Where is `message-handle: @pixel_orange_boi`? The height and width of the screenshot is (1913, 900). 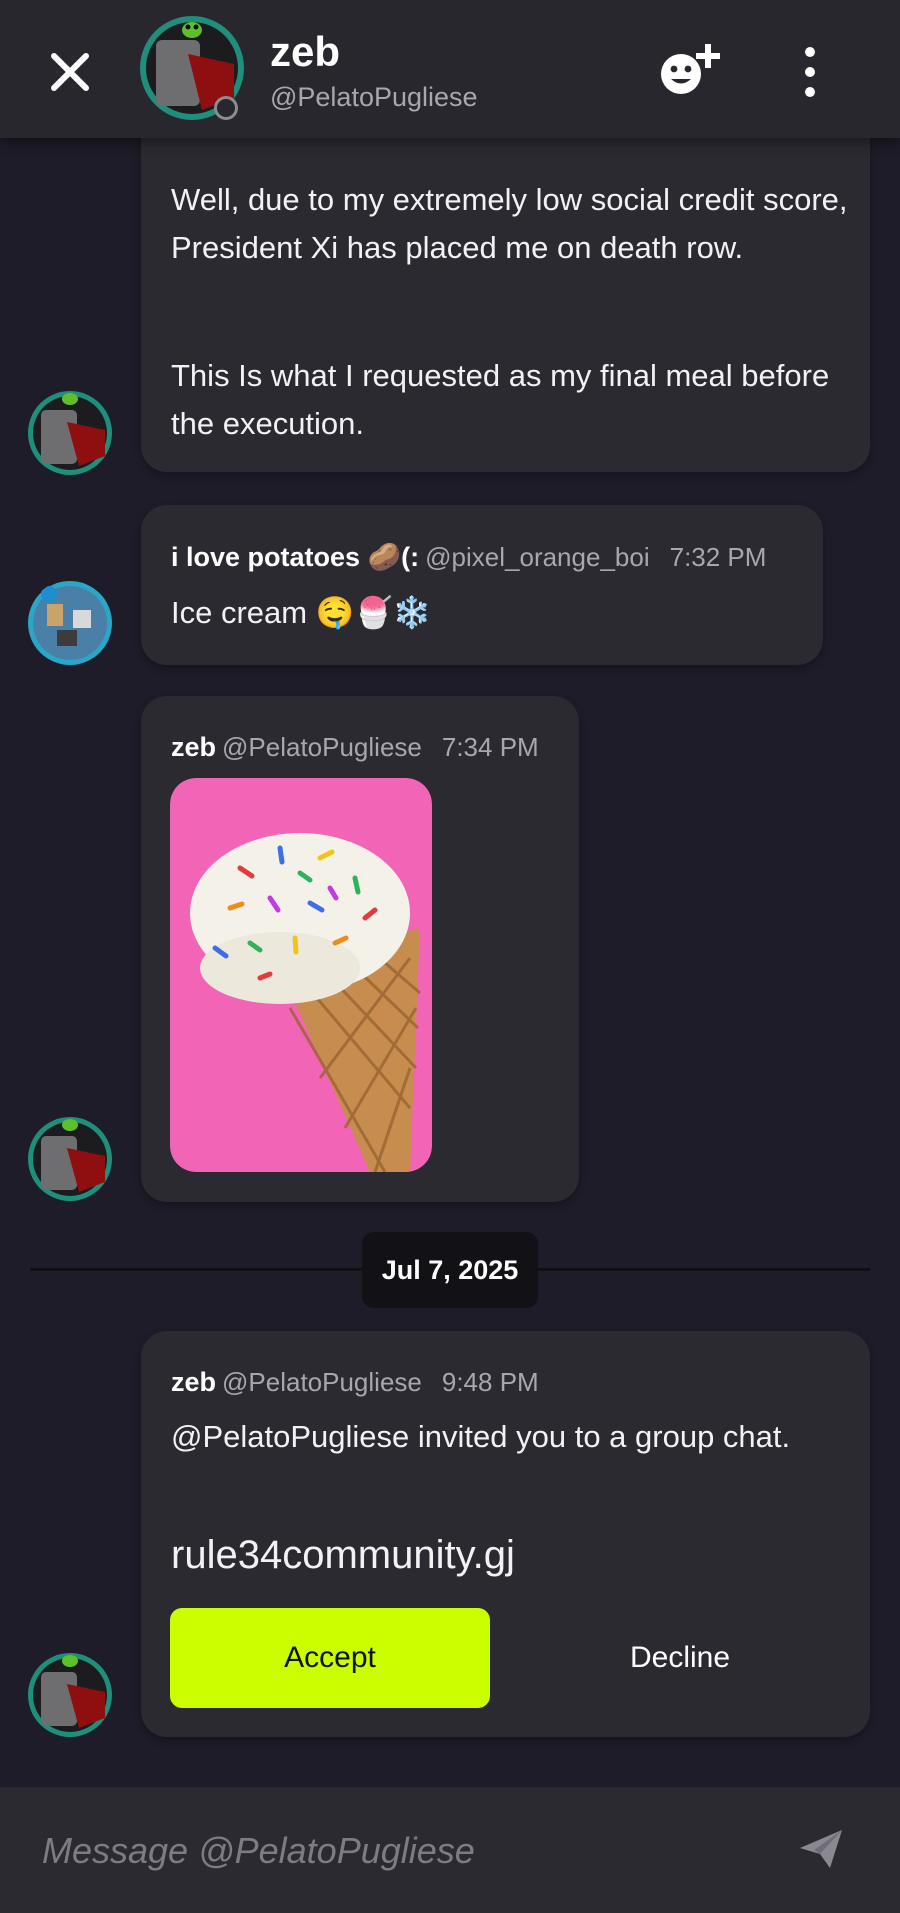
message-handle: @pixel_orange_boi is located at coordinates (537, 557).